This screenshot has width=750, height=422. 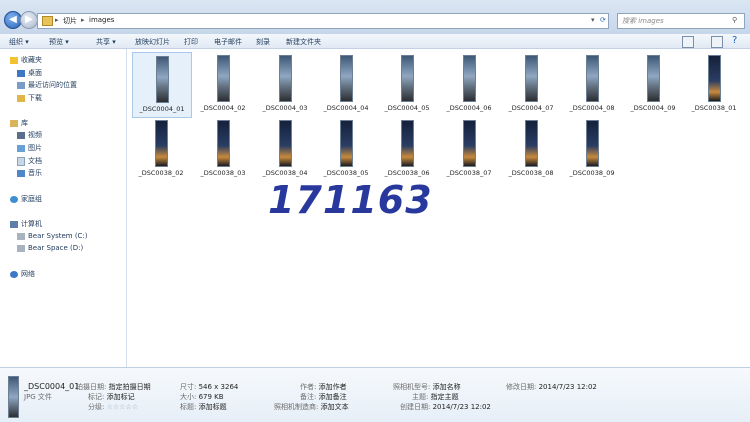 I want to click on file-item: _DSC0038_01, so click(x=714, y=84).